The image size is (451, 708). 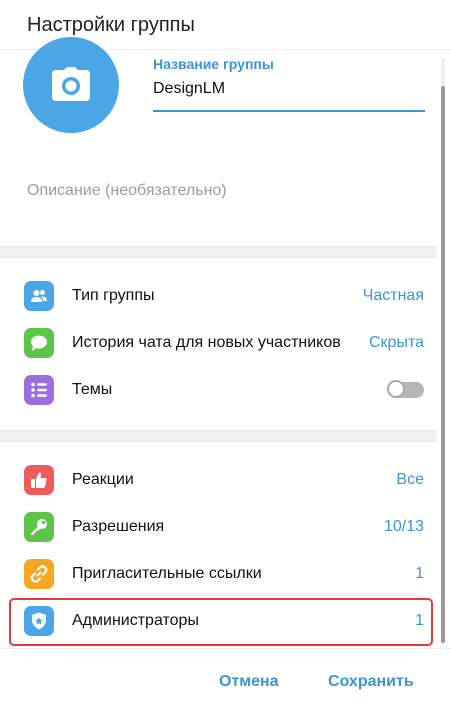 What do you see at coordinates (111, 25) in the screenshot?
I see `dialog-title: Настройки группы` at bounding box center [111, 25].